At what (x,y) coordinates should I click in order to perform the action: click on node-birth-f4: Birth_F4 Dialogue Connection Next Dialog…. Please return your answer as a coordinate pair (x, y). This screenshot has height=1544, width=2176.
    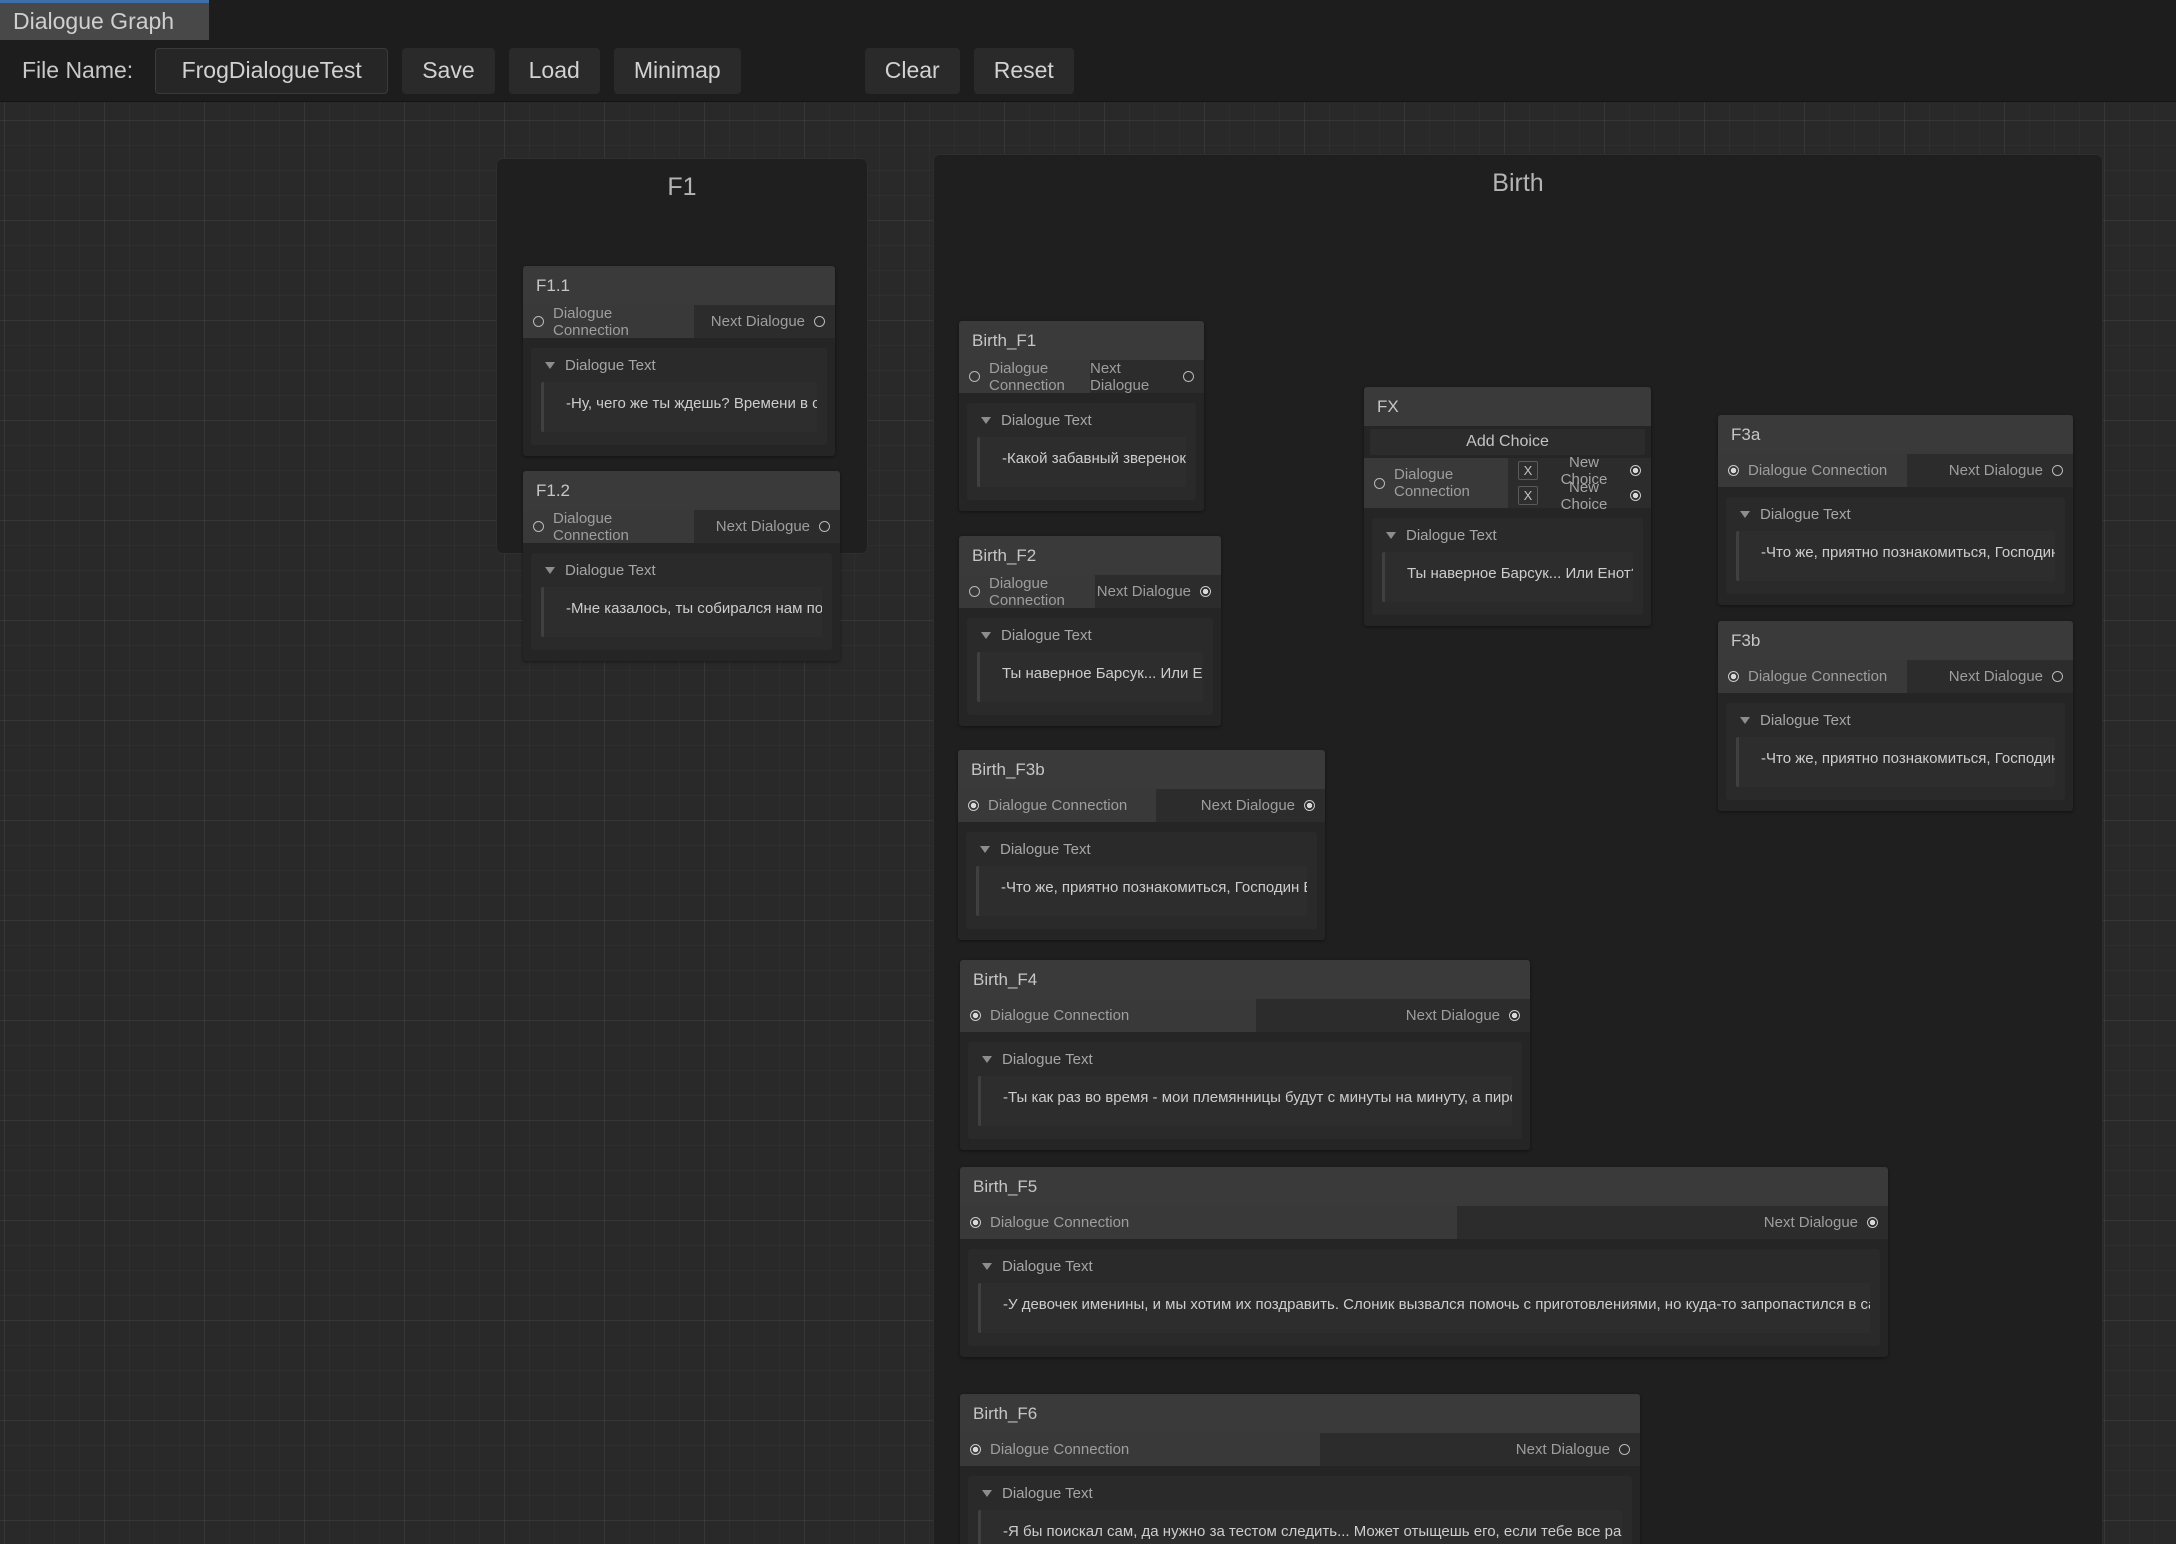
    Looking at the image, I should click on (1245, 1055).